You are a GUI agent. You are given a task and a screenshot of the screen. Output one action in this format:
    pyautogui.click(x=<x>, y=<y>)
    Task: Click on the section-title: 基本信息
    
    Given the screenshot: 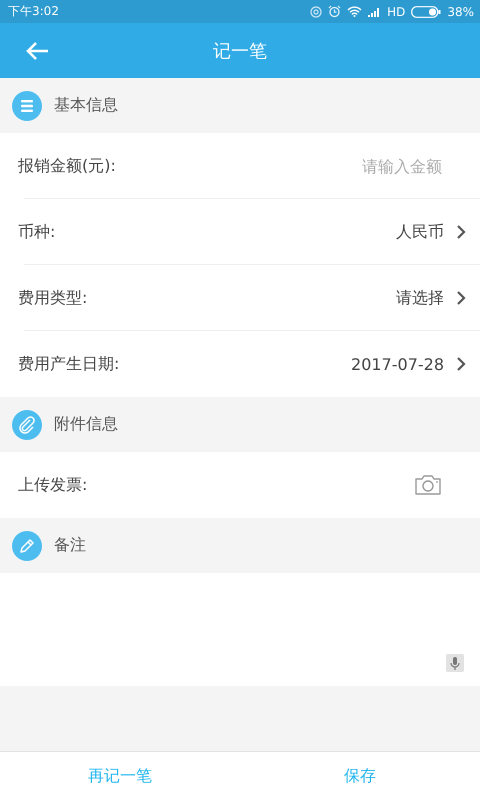 What is the action you would take?
    pyautogui.click(x=86, y=105)
    